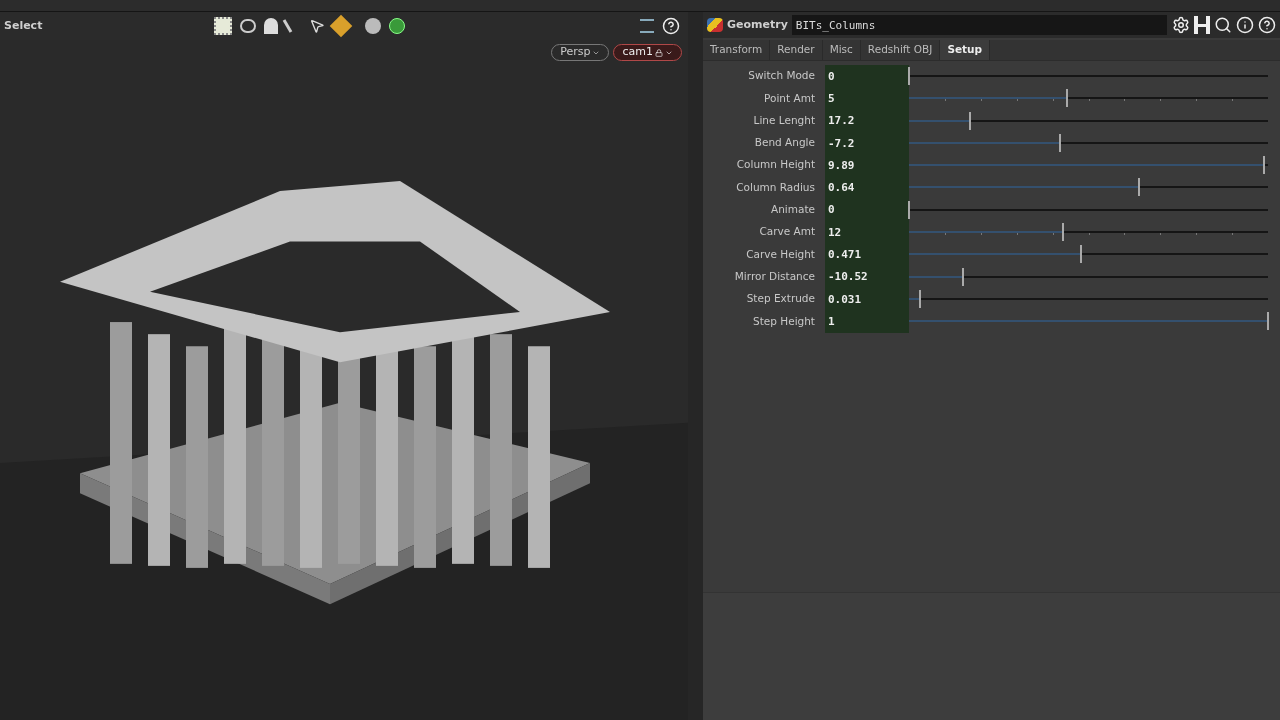 This screenshot has width=1280, height=720. I want to click on parameter-field: 5, so click(867, 98).